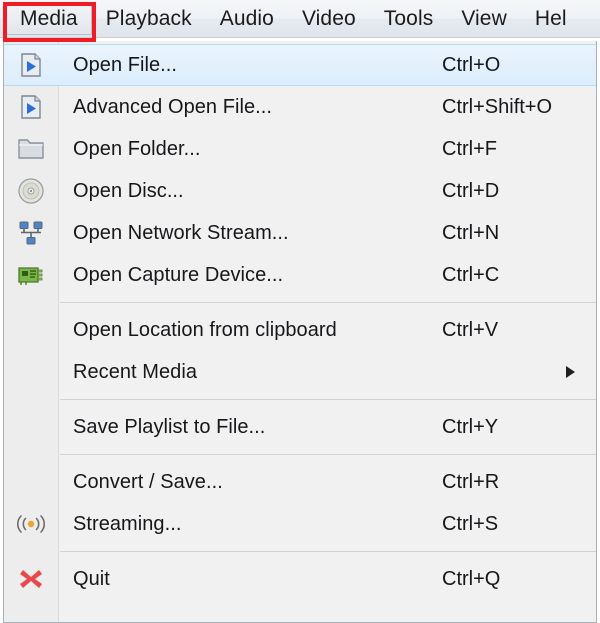 This screenshot has width=600, height=623. What do you see at coordinates (471, 274) in the screenshot?
I see `menu-item-shortcut: Ctrl+C` at bounding box center [471, 274].